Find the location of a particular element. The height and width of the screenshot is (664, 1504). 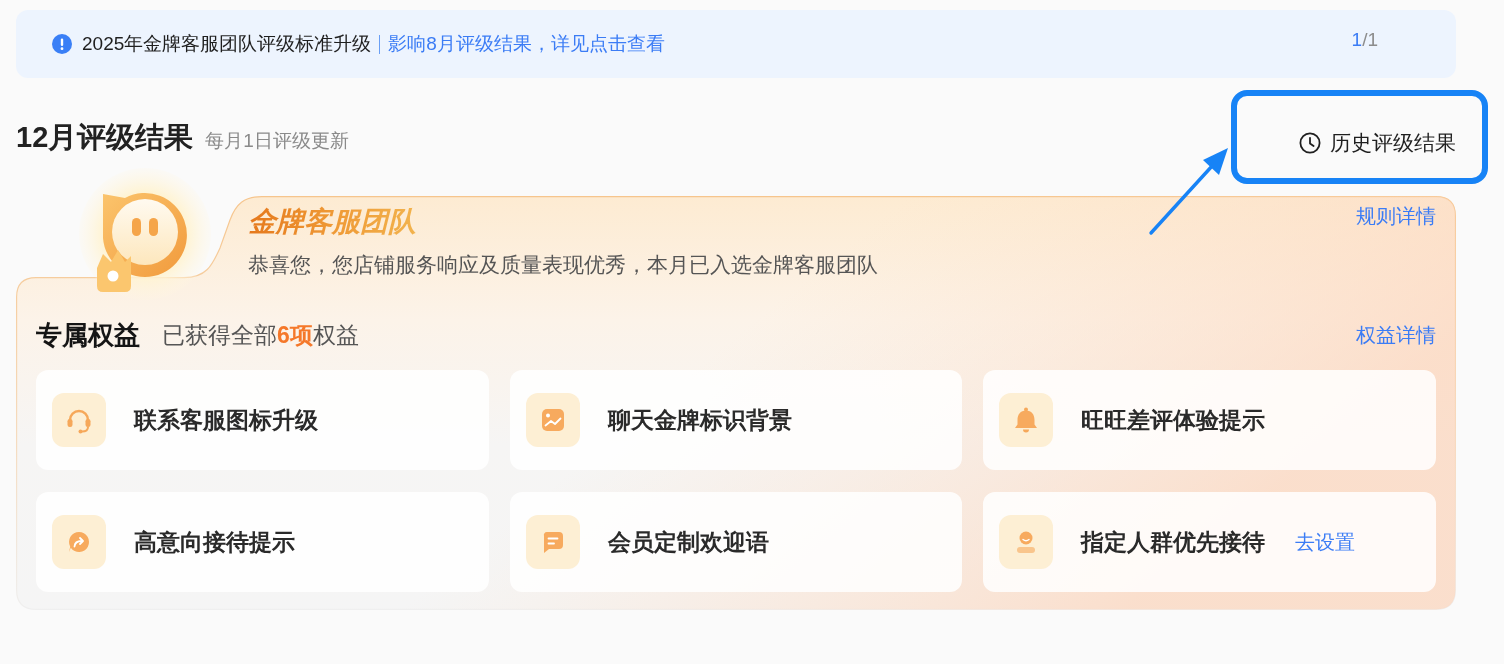

section-title: 专属权益 is located at coordinates (88, 335).